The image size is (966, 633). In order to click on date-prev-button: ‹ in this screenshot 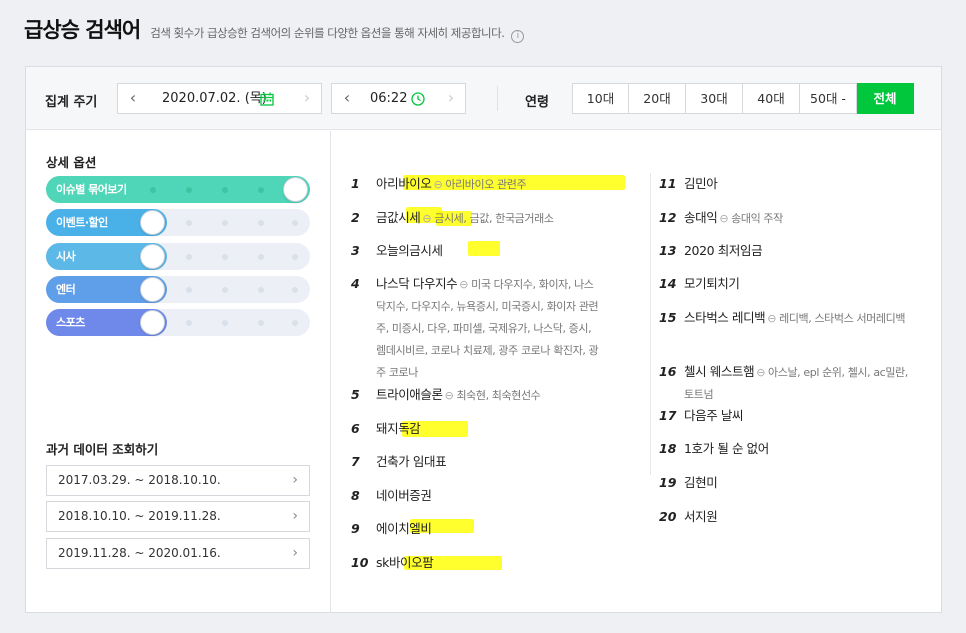, I will do `click(133, 98)`.